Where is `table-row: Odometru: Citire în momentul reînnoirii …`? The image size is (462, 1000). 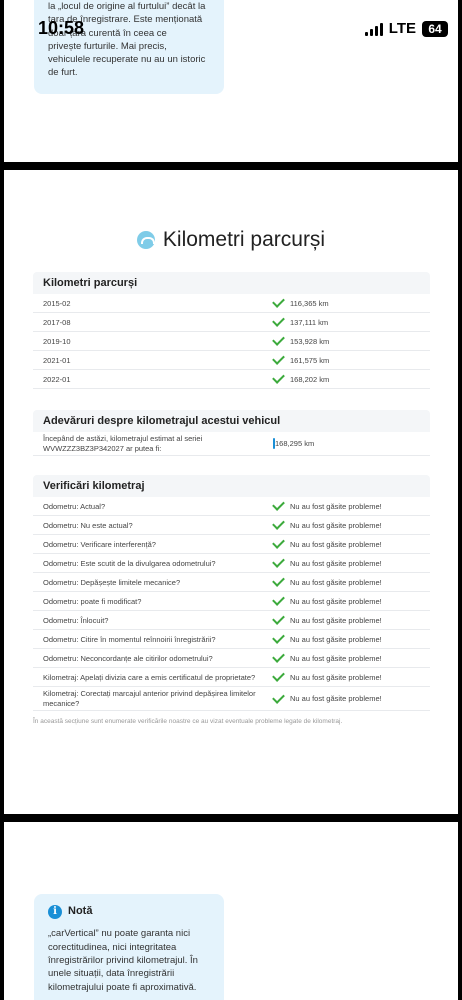 table-row: Odometru: Citire în momentul reînnoirii … is located at coordinates (231, 639).